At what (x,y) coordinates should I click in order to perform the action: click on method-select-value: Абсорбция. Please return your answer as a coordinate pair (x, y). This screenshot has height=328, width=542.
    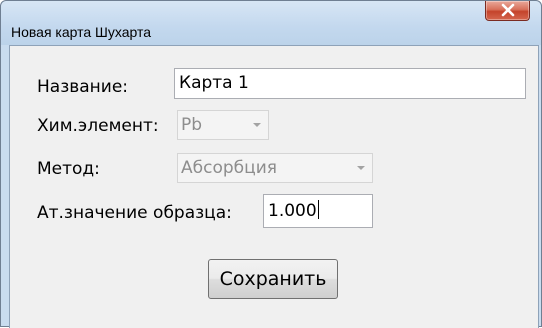
    Looking at the image, I should click on (229, 168).